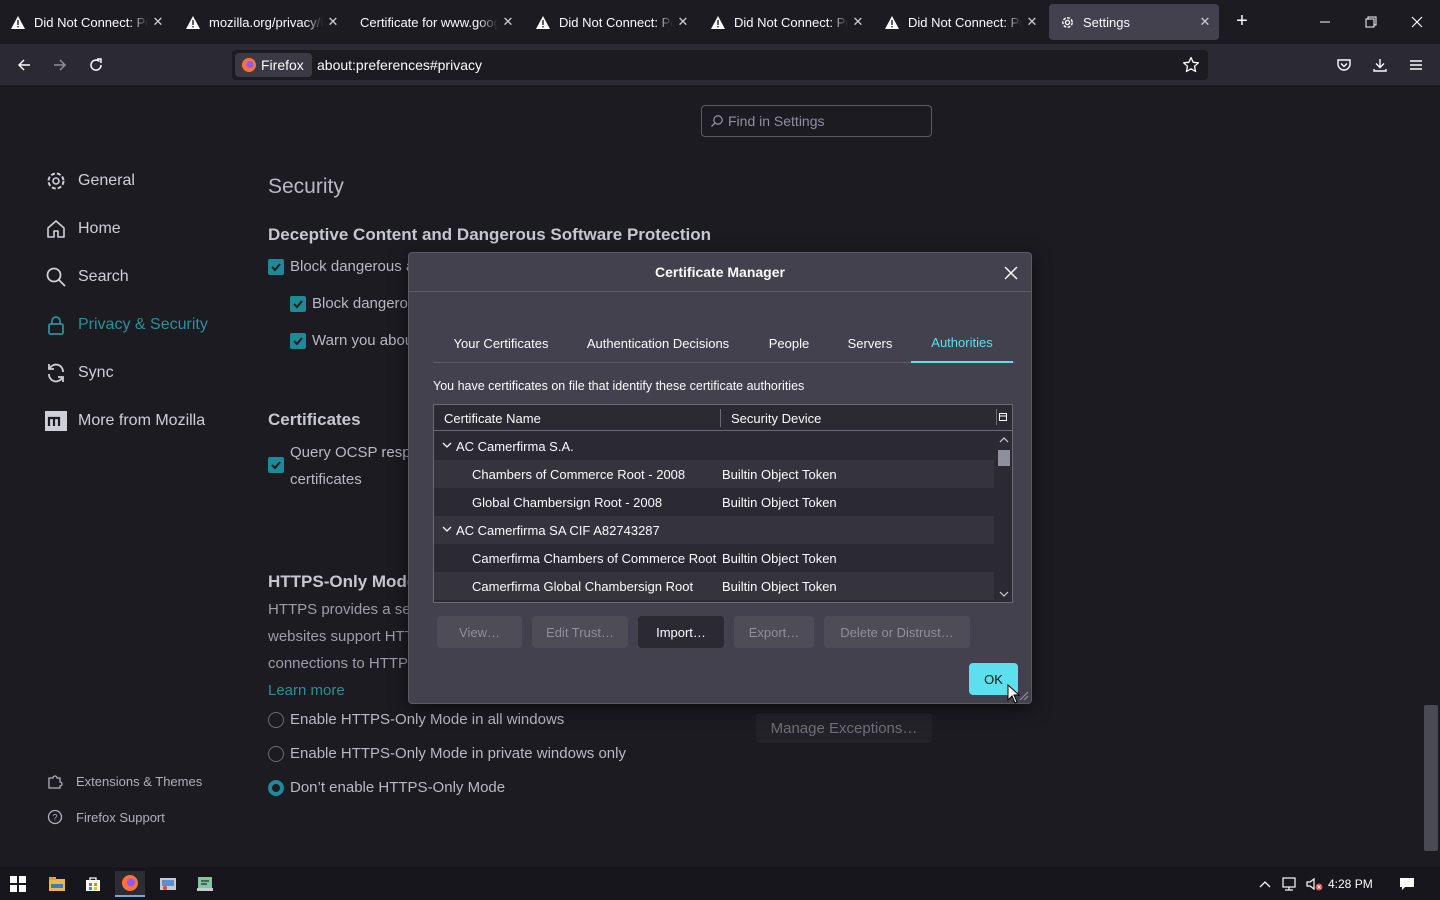  What do you see at coordinates (86, 277) in the screenshot?
I see `category-search: Search` at bounding box center [86, 277].